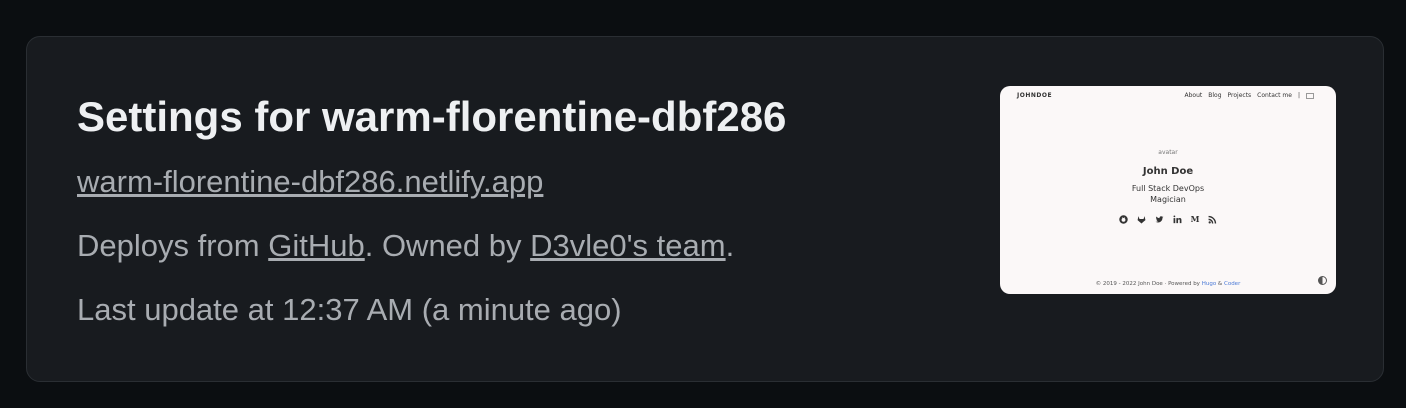 Image resolution: width=1406 pixels, height=408 pixels. What do you see at coordinates (1168, 220) in the screenshot?
I see `preview-social-icons: M` at bounding box center [1168, 220].